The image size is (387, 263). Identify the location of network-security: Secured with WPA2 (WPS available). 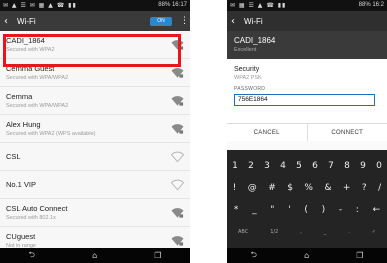
(51, 133).